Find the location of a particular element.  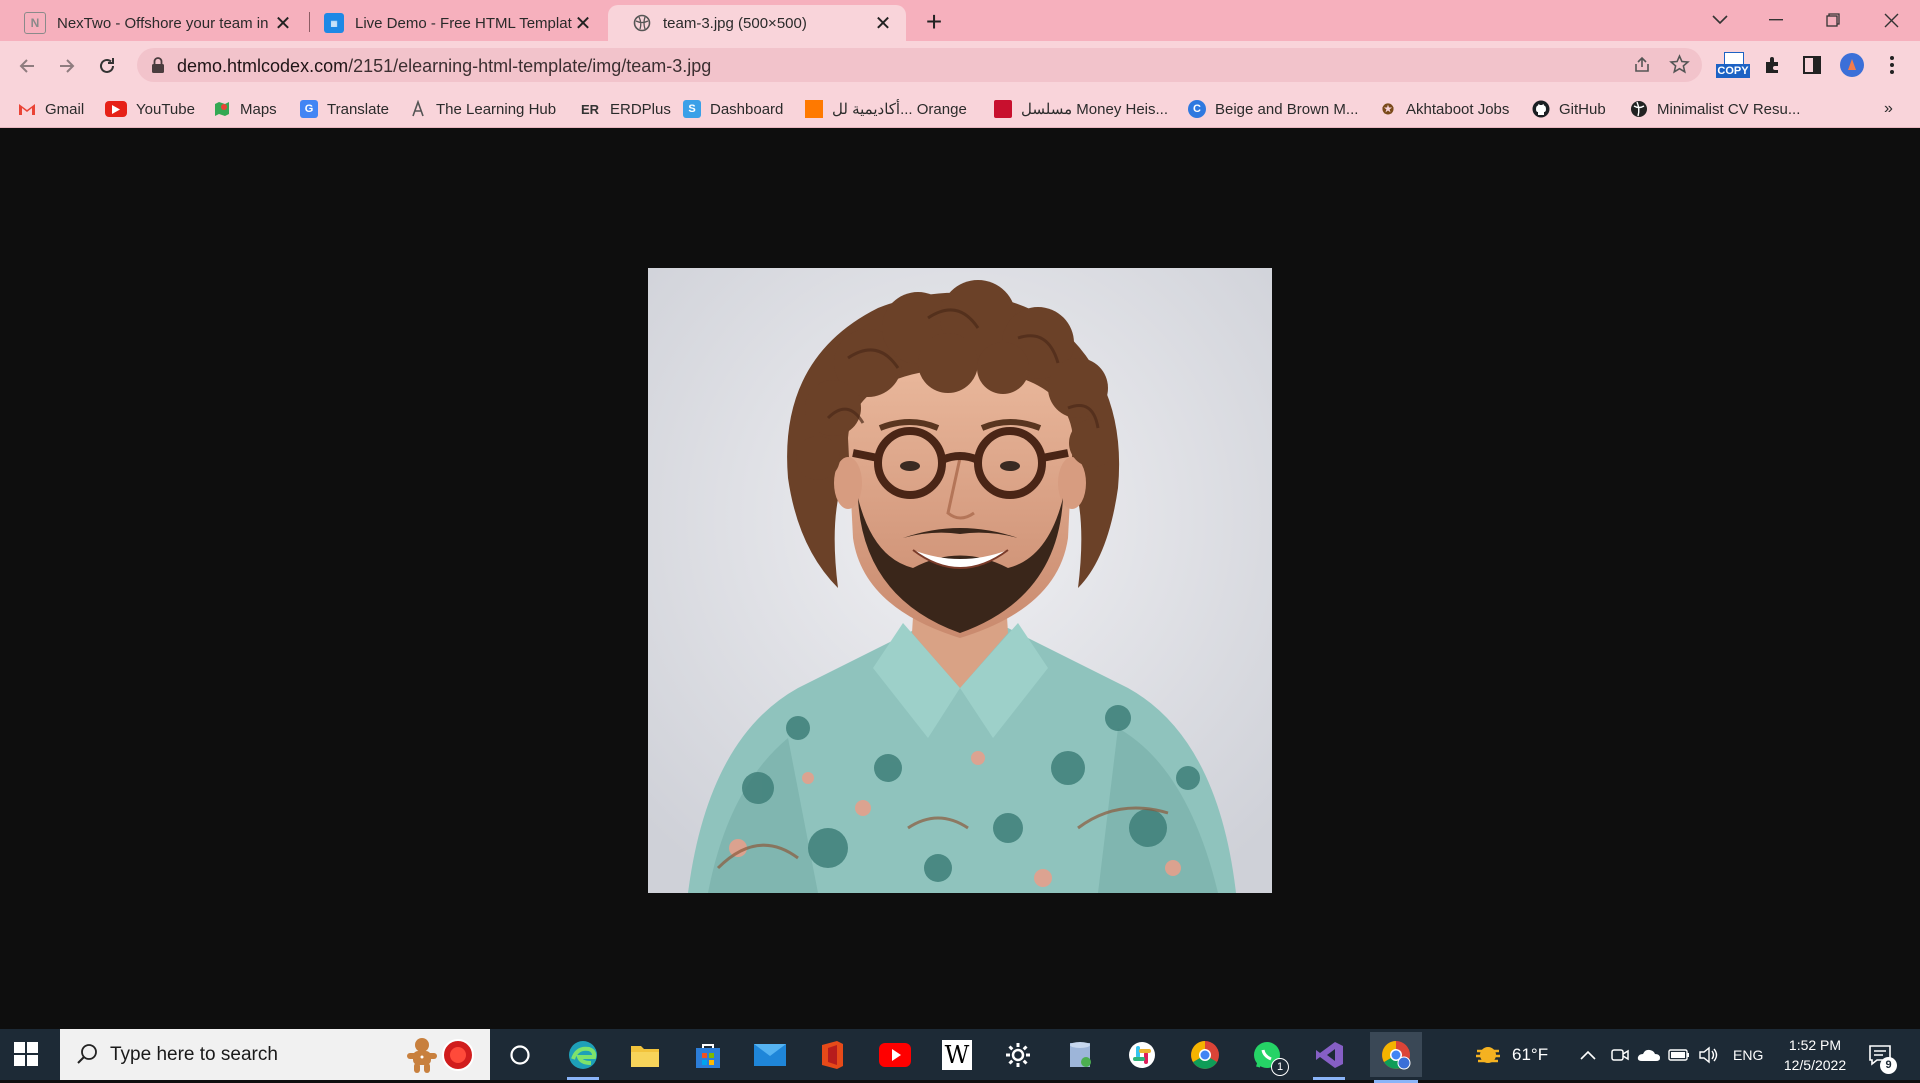

taskbar-edge is located at coordinates (583, 1058).